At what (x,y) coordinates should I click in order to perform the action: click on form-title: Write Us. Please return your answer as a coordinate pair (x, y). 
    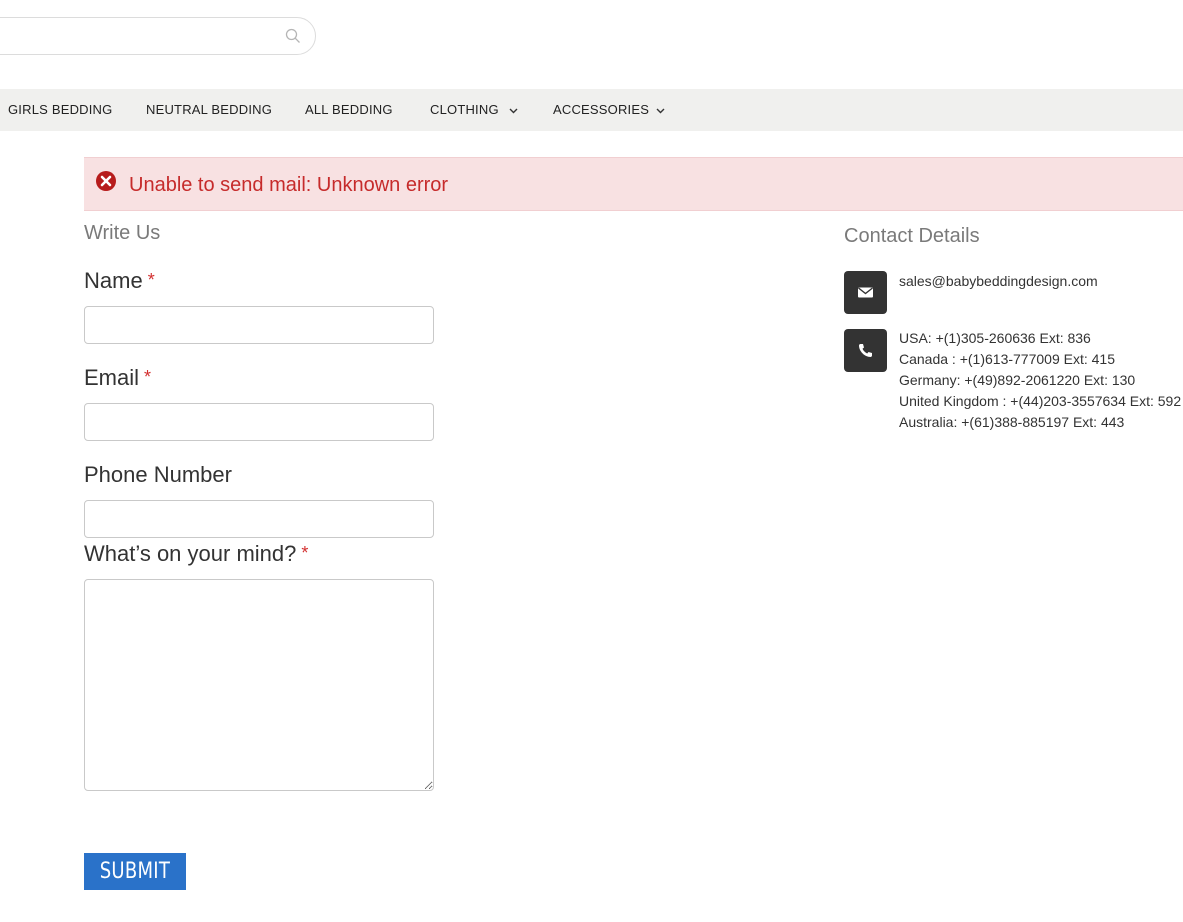
    Looking at the image, I should click on (122, 233).